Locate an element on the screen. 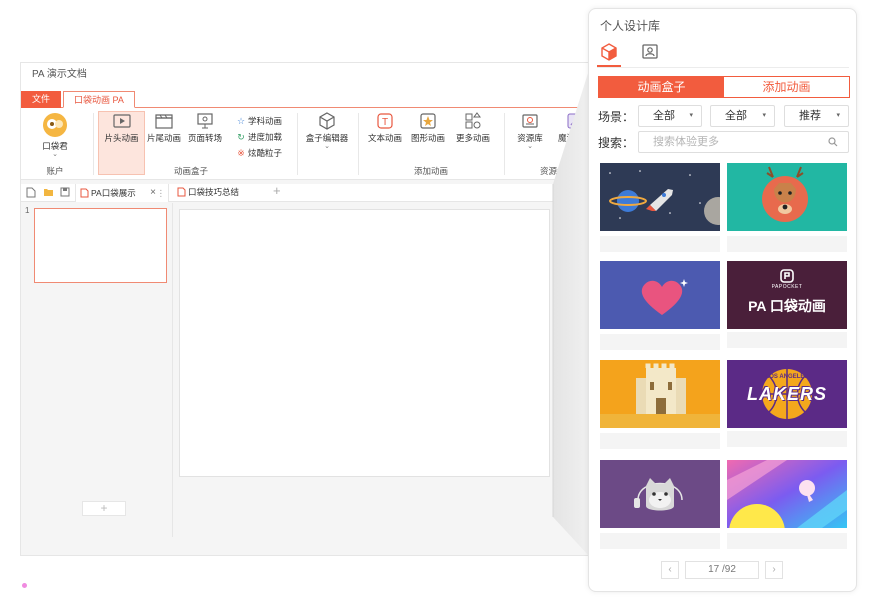  group-label-resource: 资源盒子 is located at coordinates (556, 171).